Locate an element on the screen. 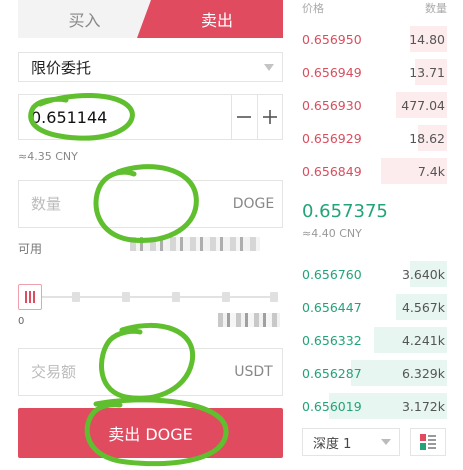 Image resolution: width=463 pixels, height=470 pixels. ask-price: 0.656930 is located at coordinates (332, 105).